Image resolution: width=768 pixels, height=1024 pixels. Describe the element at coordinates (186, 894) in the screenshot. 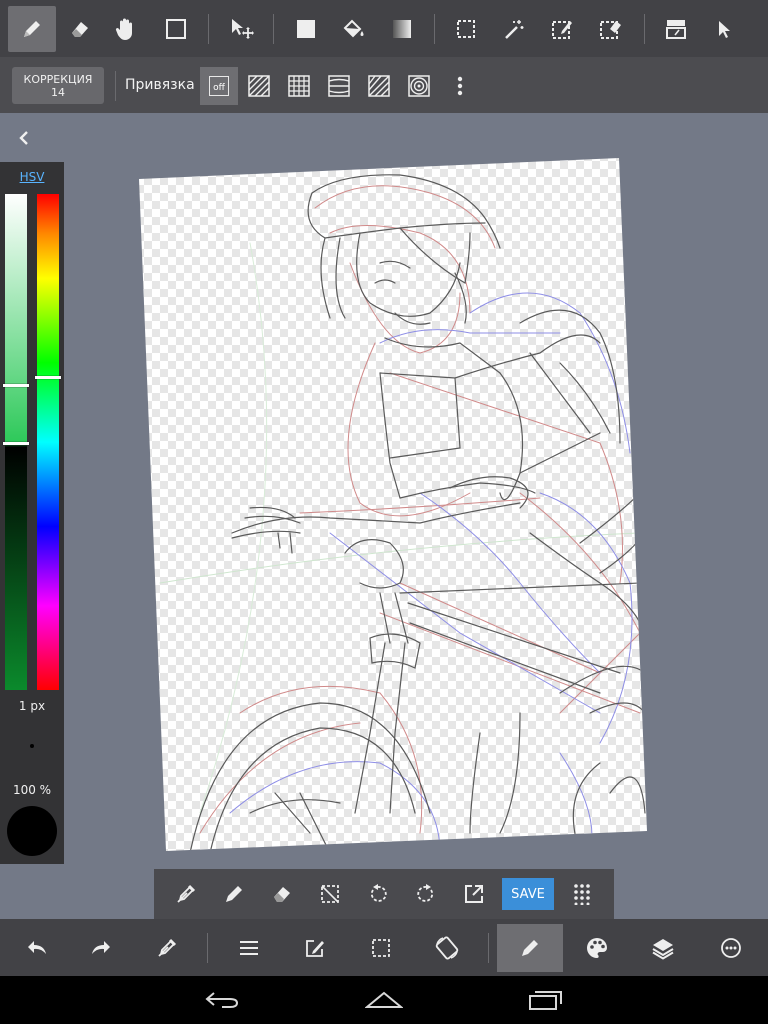

I see `eyedropper-button` at that location.